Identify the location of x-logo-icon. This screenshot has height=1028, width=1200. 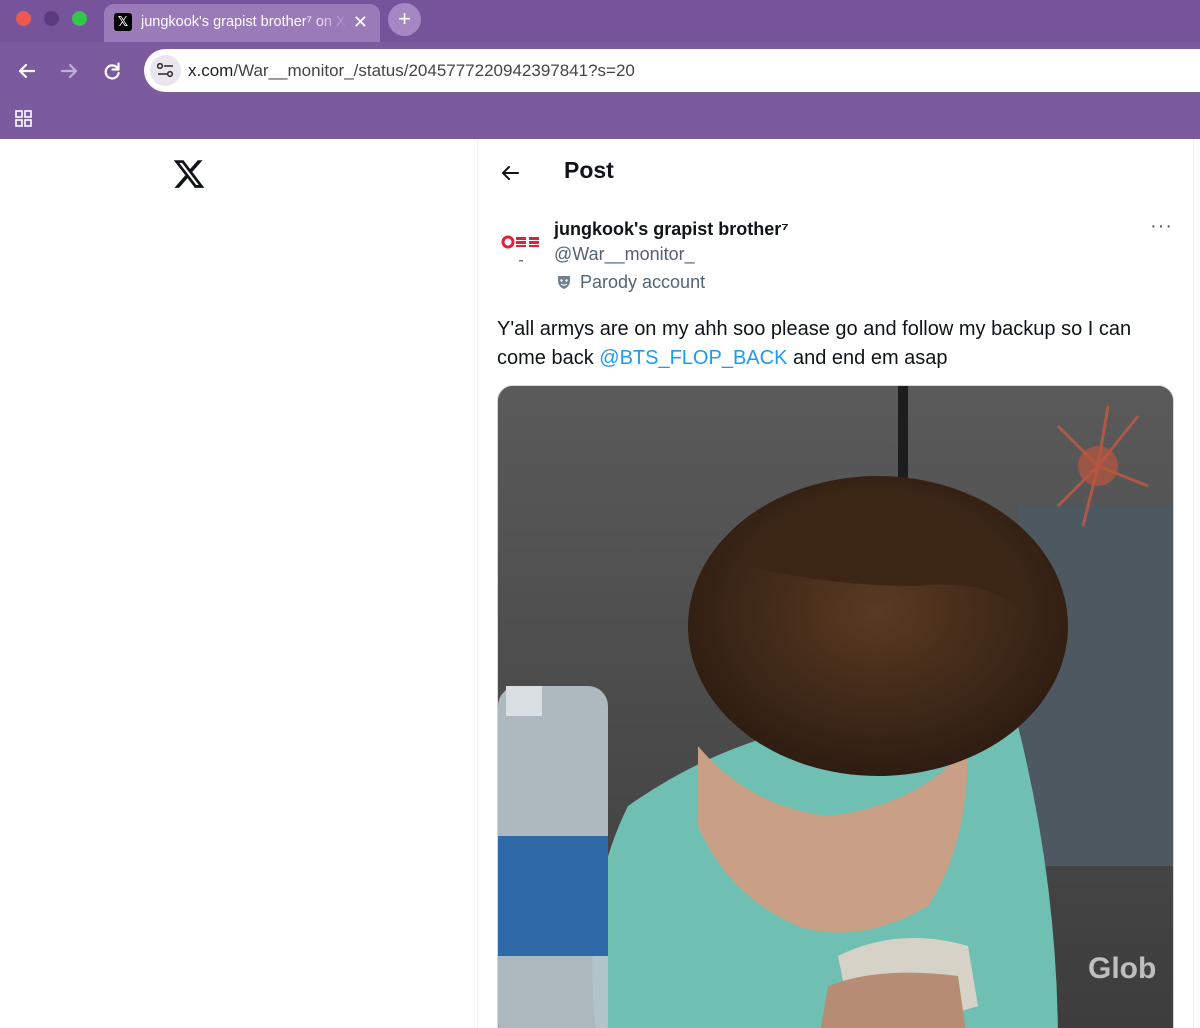
(189, 174).